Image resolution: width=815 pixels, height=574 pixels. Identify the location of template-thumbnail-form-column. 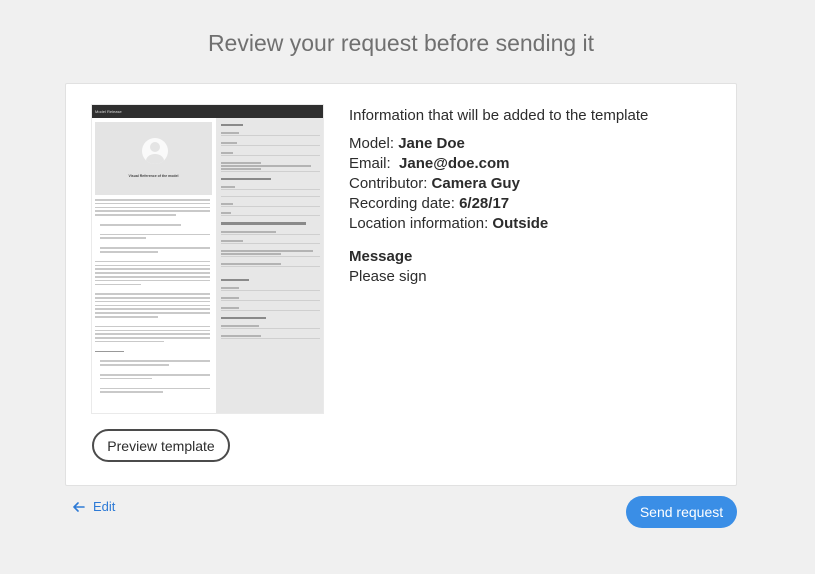
(269, 265).